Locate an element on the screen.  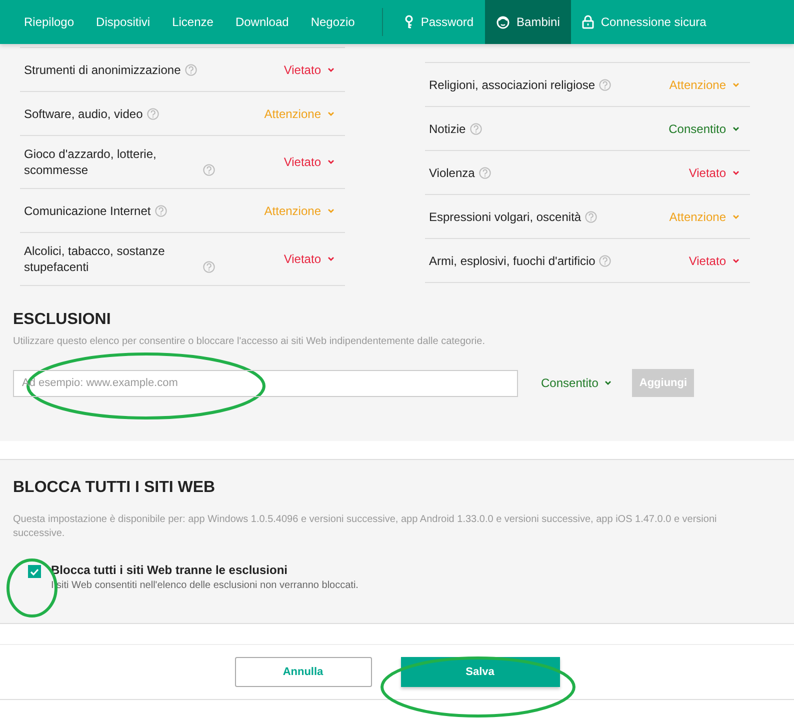
nav-link: Dispositivi is located at coordinates (123, 22).